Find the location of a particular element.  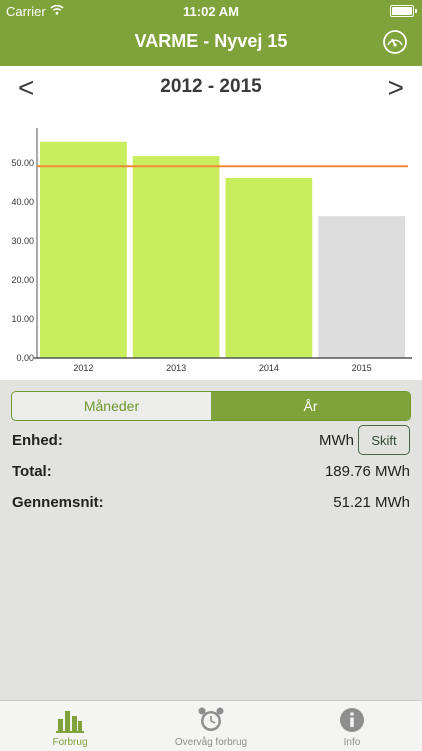

y-tick-label: 40.00 is located at coordinates (22, 202).